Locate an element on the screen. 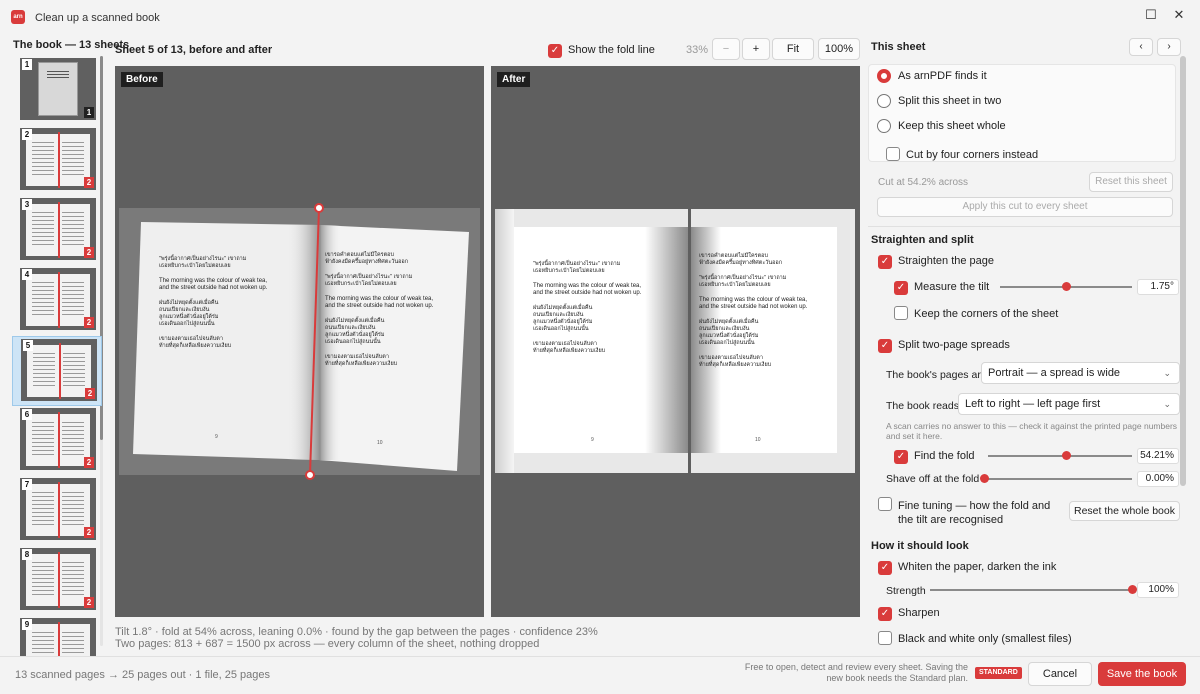  fine-tuning-checkbox is located at coordinates (885, 505).